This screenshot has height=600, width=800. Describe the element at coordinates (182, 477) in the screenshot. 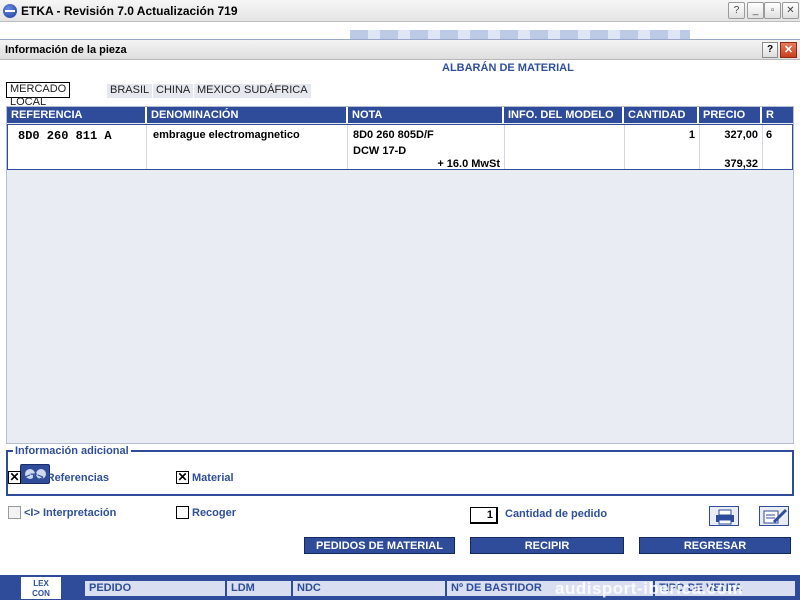

I see `material-checkbox: ✕` at that location.